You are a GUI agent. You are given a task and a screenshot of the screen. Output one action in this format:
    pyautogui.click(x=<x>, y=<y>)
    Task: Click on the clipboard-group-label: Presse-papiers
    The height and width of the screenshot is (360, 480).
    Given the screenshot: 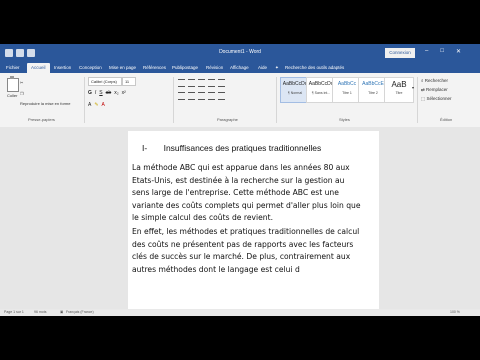 What is the action you would take?
    pyautogui.click(x=41, y=119)
    